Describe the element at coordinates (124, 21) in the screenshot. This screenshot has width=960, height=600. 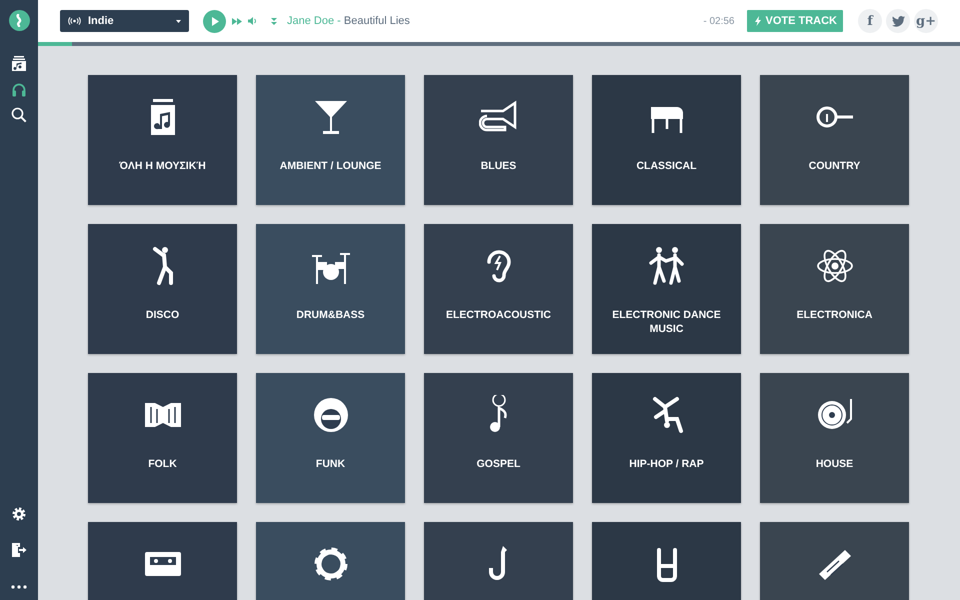
I see `station-dropdown: Indie` at that location.